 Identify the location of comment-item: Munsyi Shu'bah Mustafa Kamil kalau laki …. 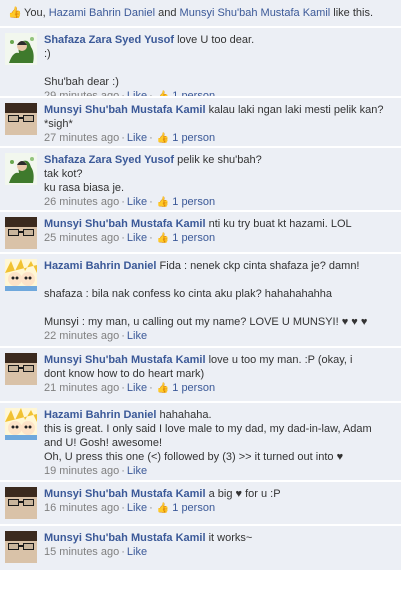
(200, 123).